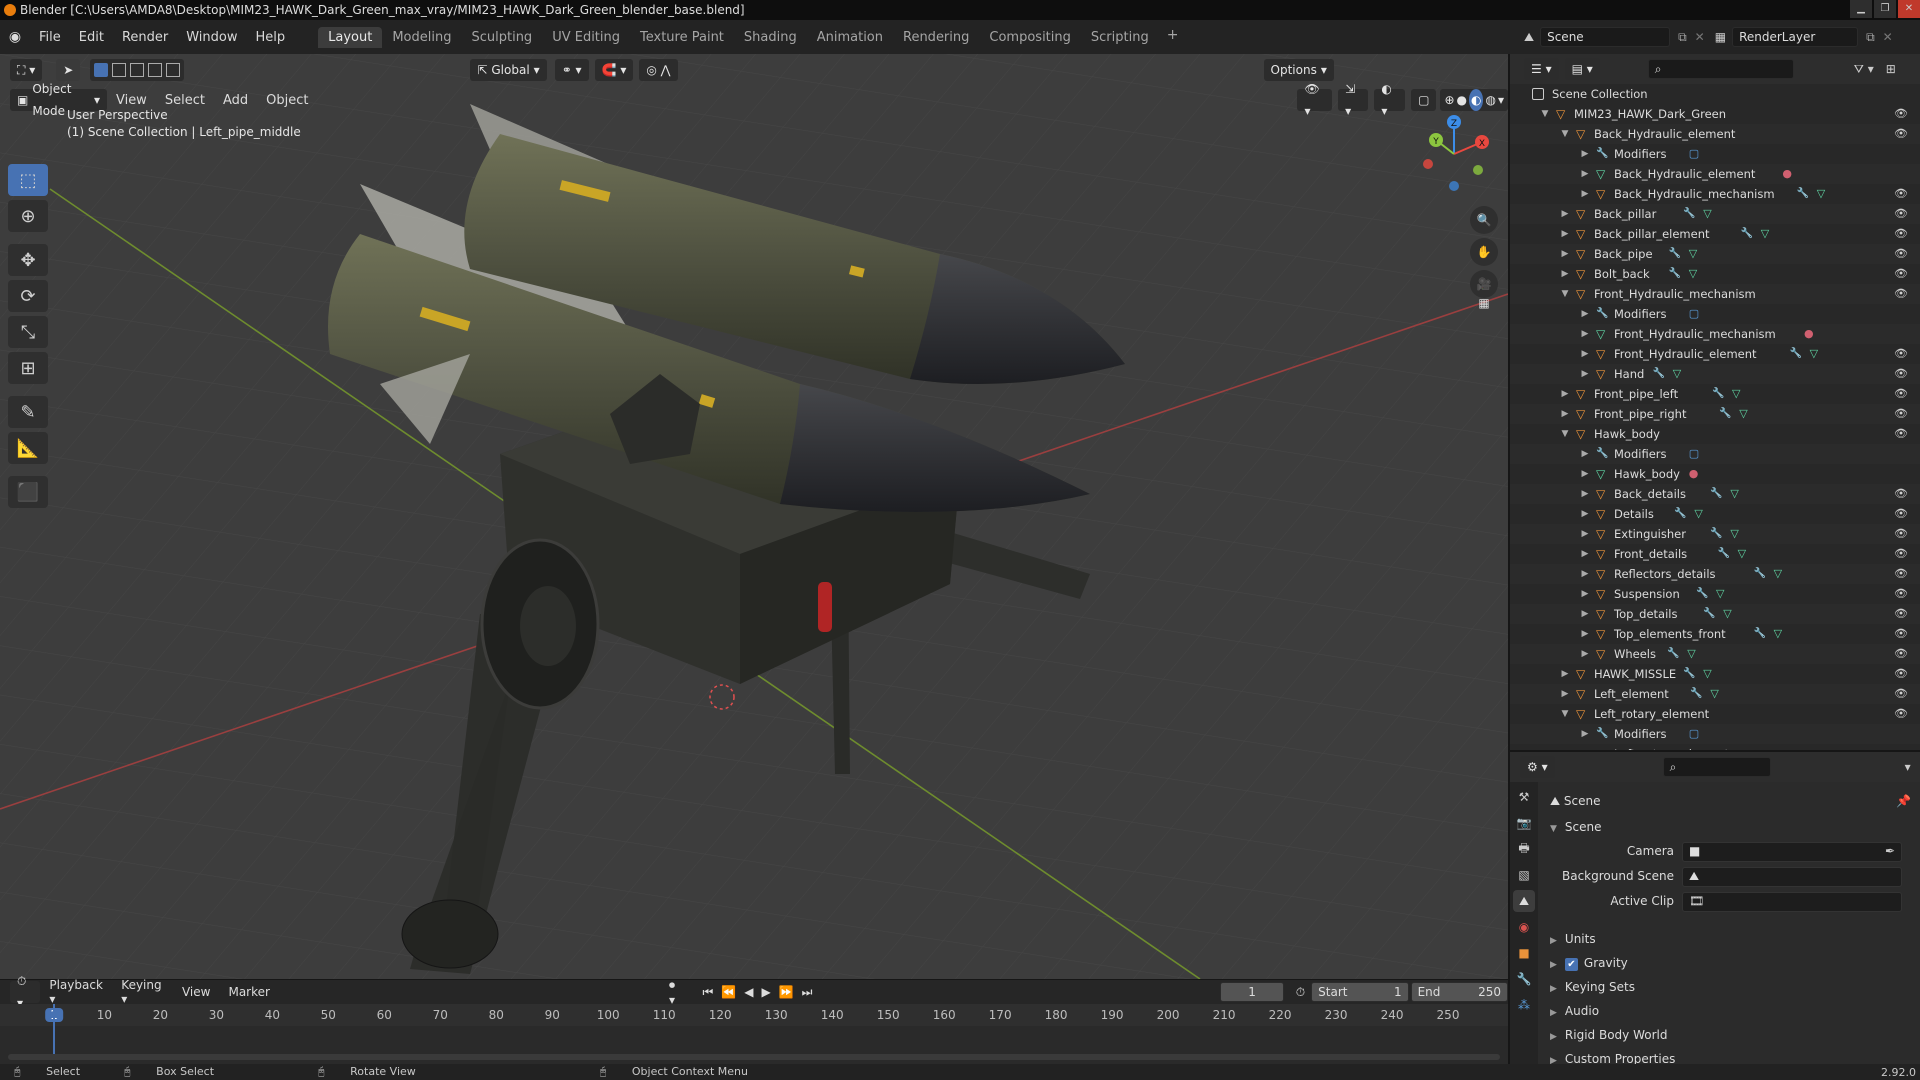 Image resolution: width=1920 pixels, height=1080 pixels. Describe the element at coordinates (1576, 827) in the screenshot. I see `scene-panel-header: ▼ Scene` at that location.